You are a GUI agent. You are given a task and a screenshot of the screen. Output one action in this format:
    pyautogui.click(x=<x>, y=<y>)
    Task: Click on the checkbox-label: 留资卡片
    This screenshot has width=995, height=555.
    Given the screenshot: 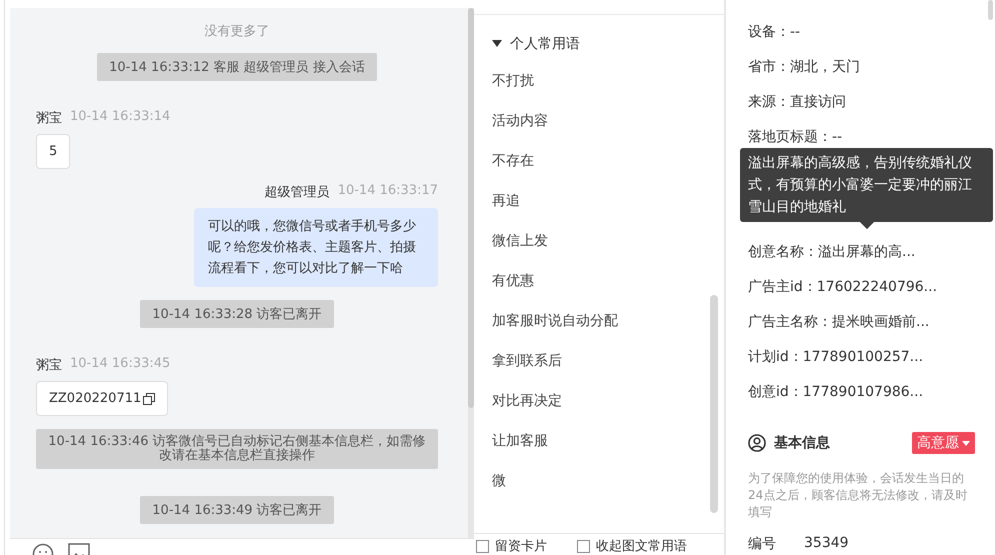 What is the action you would take?
    pyautogui.click(x=521, y=546)
    